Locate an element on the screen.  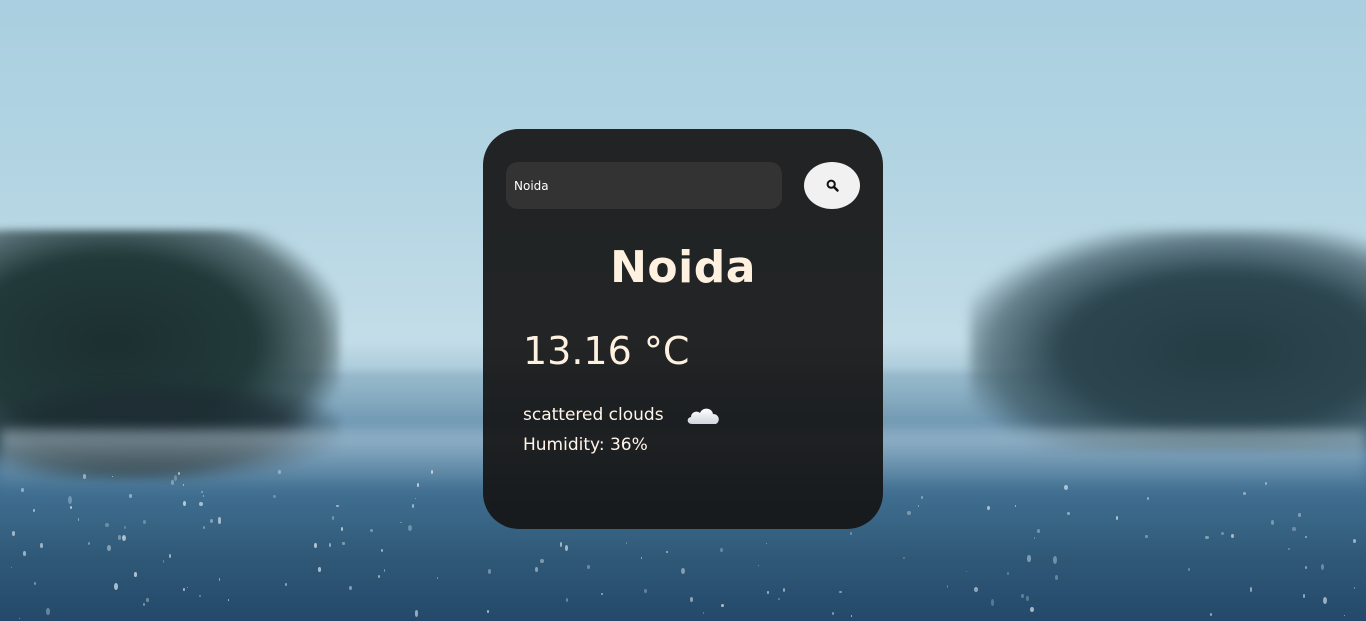
city-name: Noida is located at coordinates (683, 267).